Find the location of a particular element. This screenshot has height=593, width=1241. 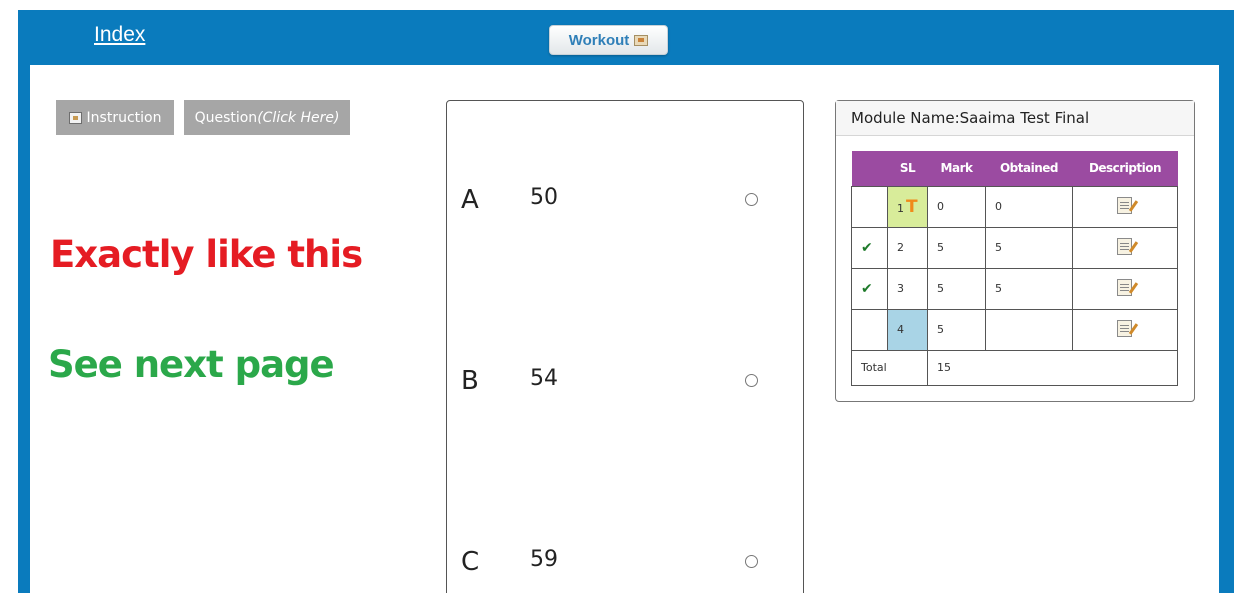

table-header-description: Description is located at coordinates (1125, 168).